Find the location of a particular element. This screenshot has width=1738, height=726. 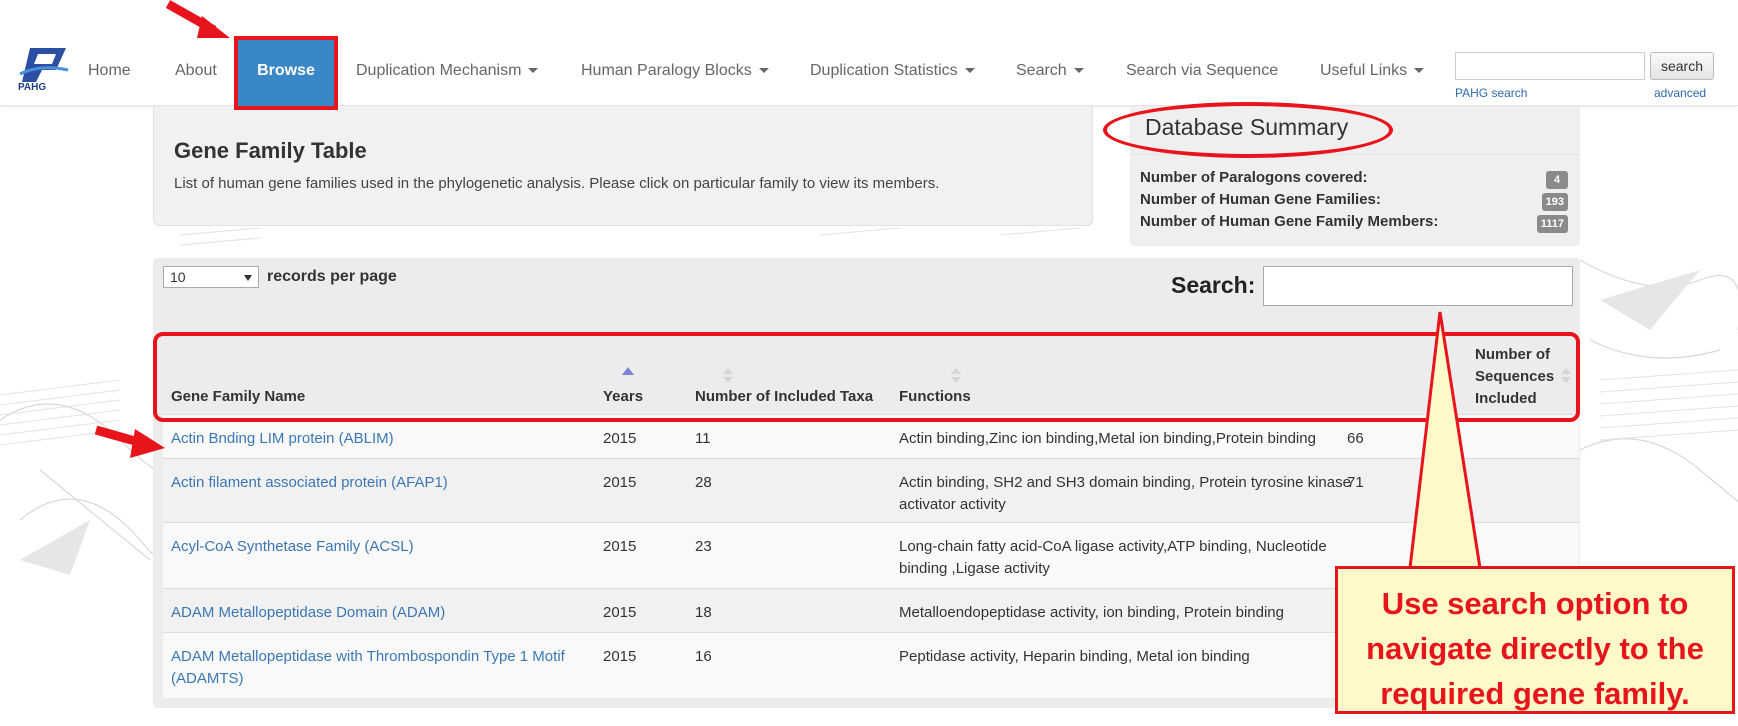

red-arrow-icon is located at coordinates (197, 19).